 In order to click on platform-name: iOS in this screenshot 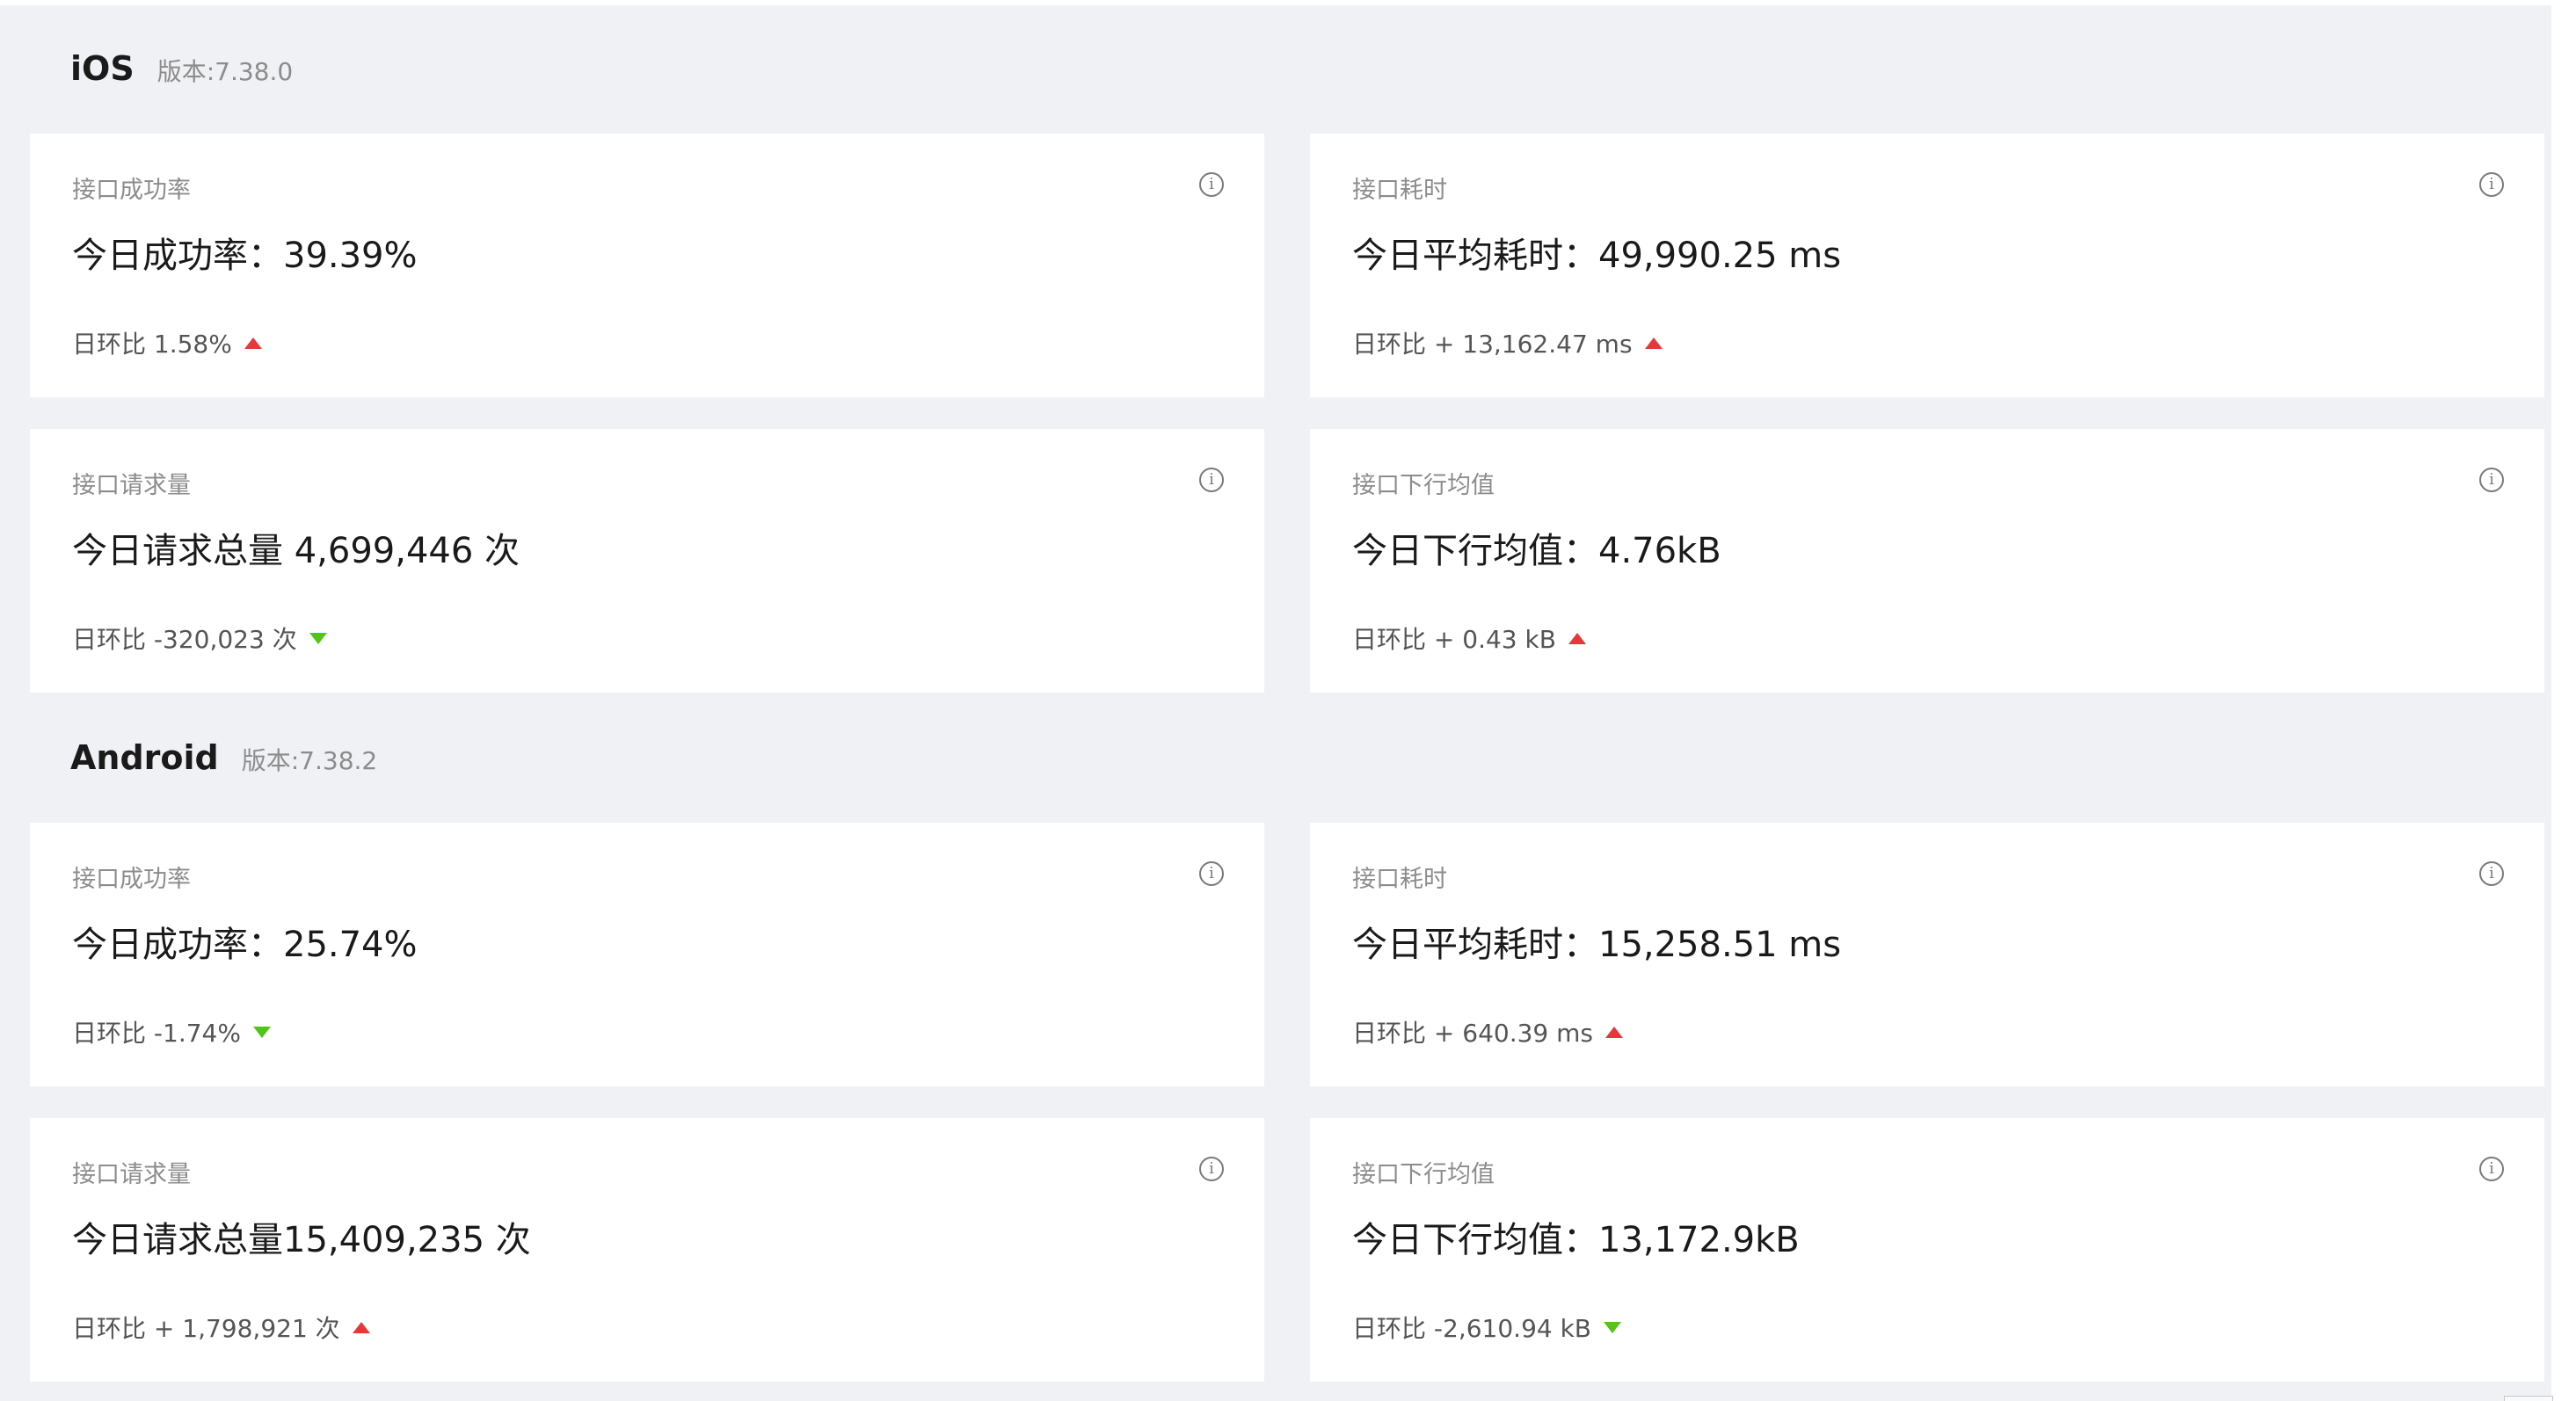, I will do `click(102, 68)`.